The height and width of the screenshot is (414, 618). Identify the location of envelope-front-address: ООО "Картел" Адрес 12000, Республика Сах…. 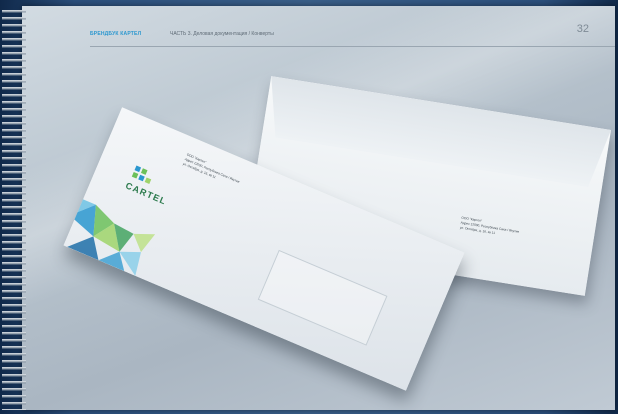
(212, 170).